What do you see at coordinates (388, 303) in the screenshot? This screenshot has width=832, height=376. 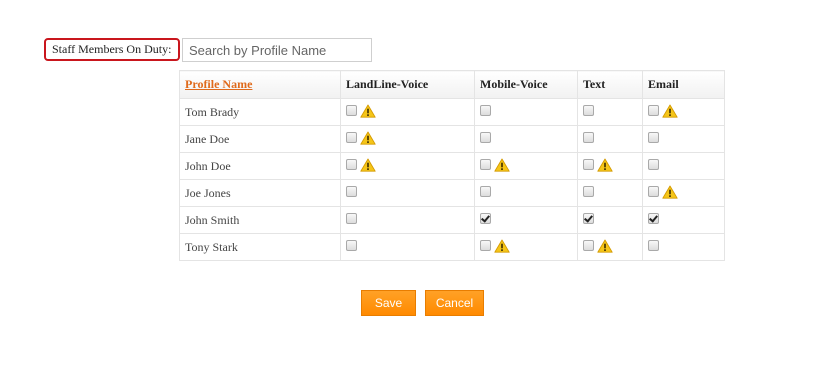 I see `save-button: Save` at bounding box center [388, 303].